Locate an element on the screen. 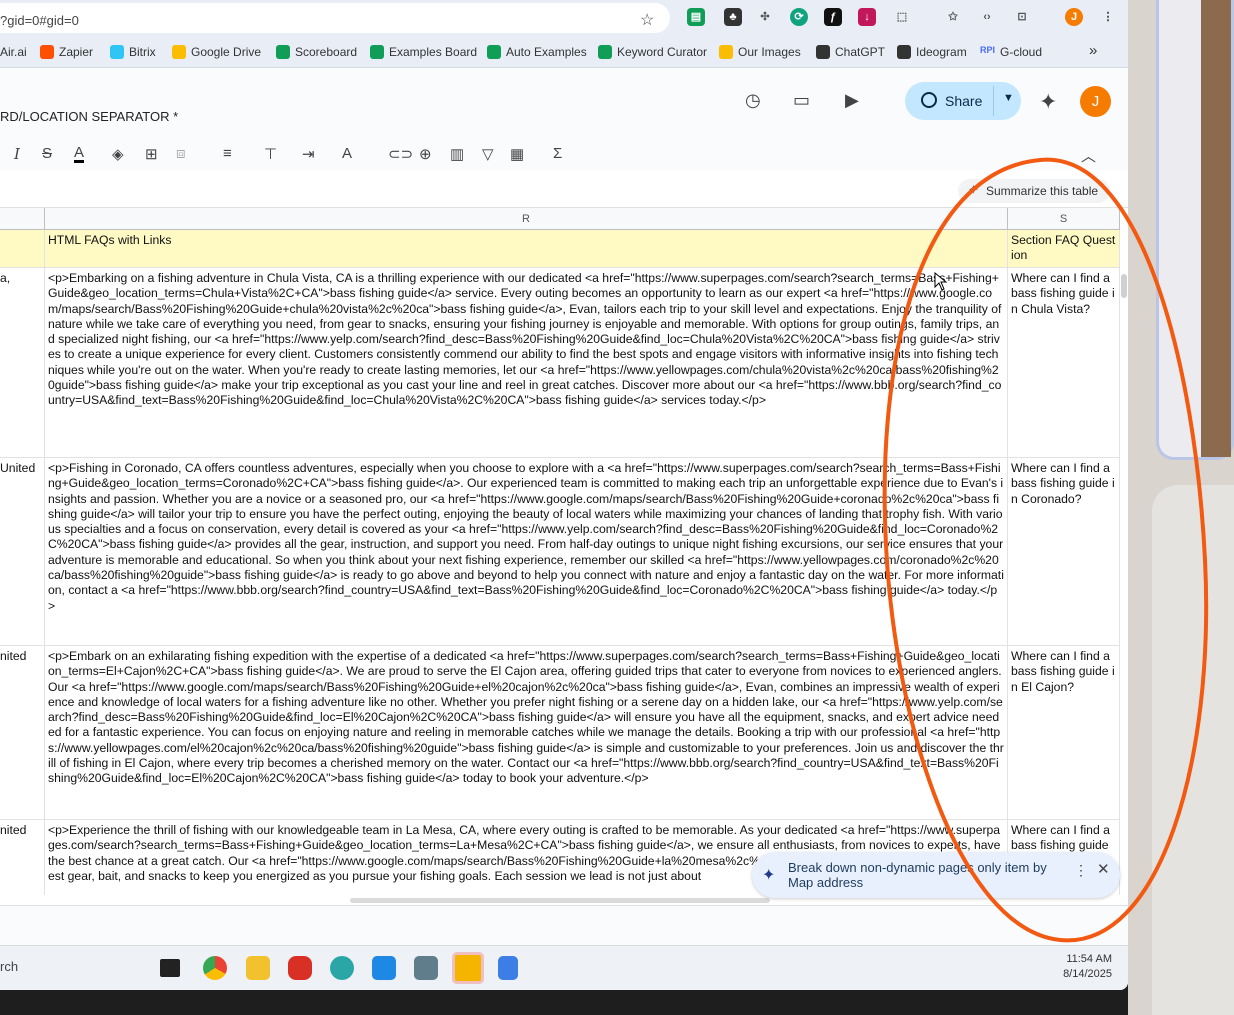 The height and width of the screenshot is (1015, 1234). extension-icon: ♣ is located at coordinates (733, 17).